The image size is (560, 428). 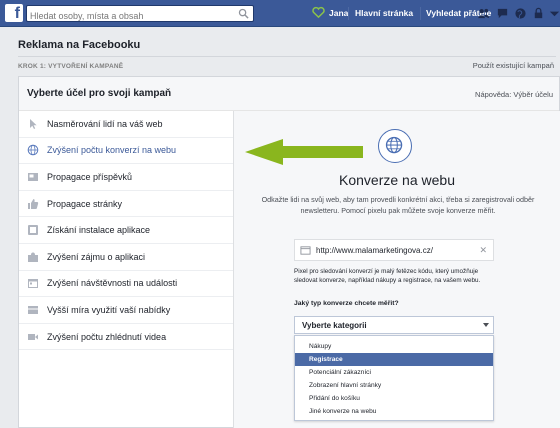 I want to click on cursor-icon, so click(x=33, y=123).